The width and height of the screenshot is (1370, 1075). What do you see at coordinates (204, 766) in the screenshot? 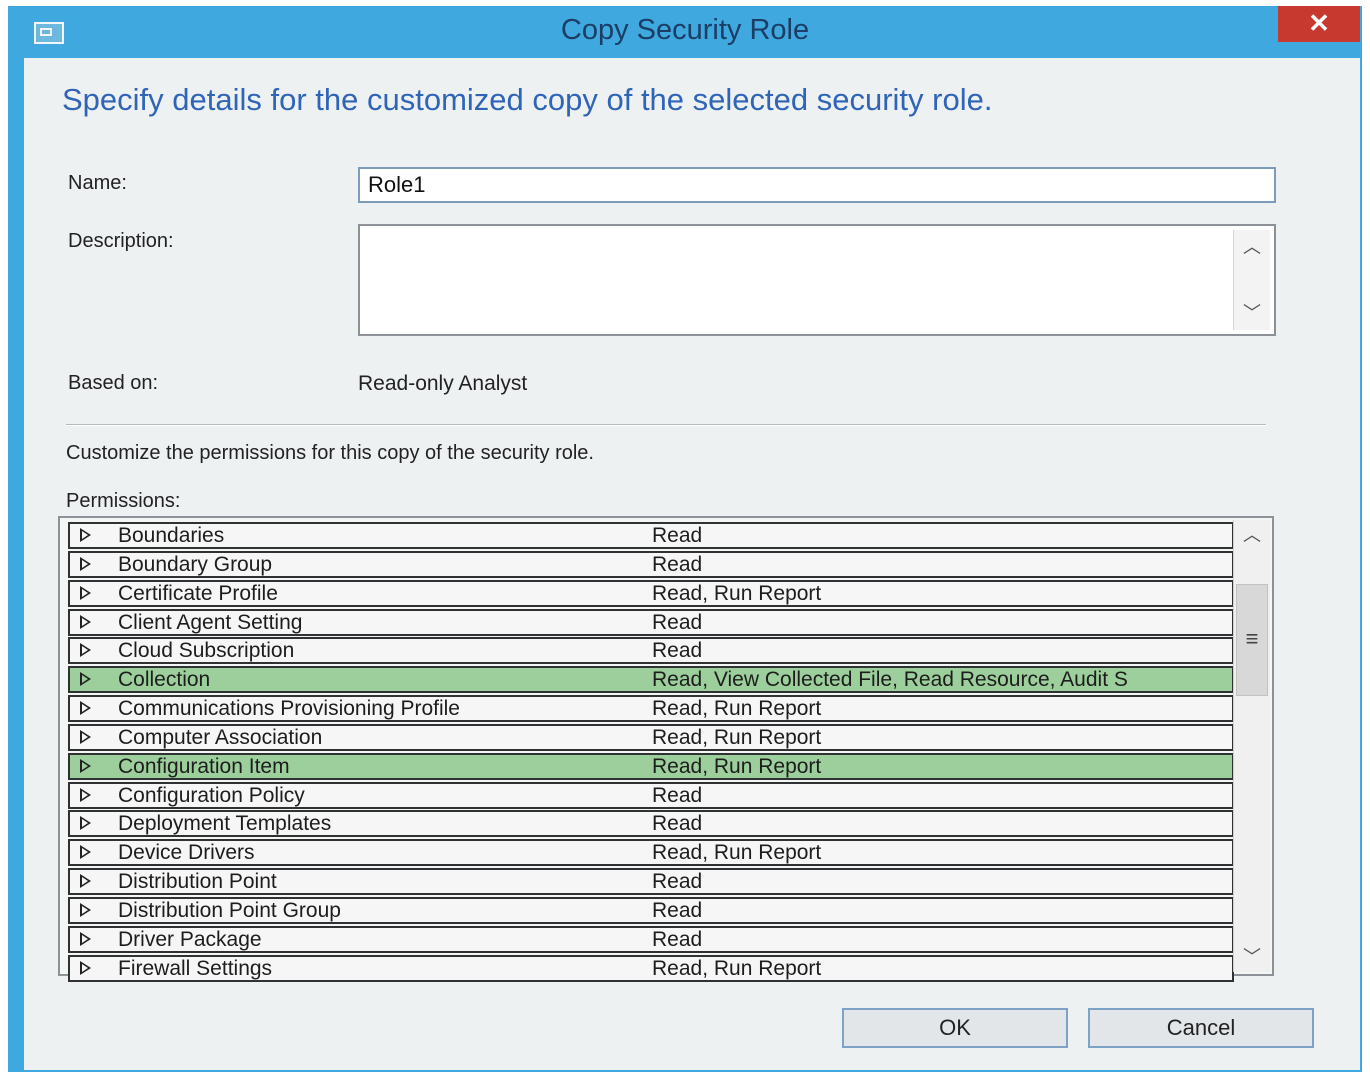
I see `permission-name: Configuration Item` at bounding box center [204, 766].